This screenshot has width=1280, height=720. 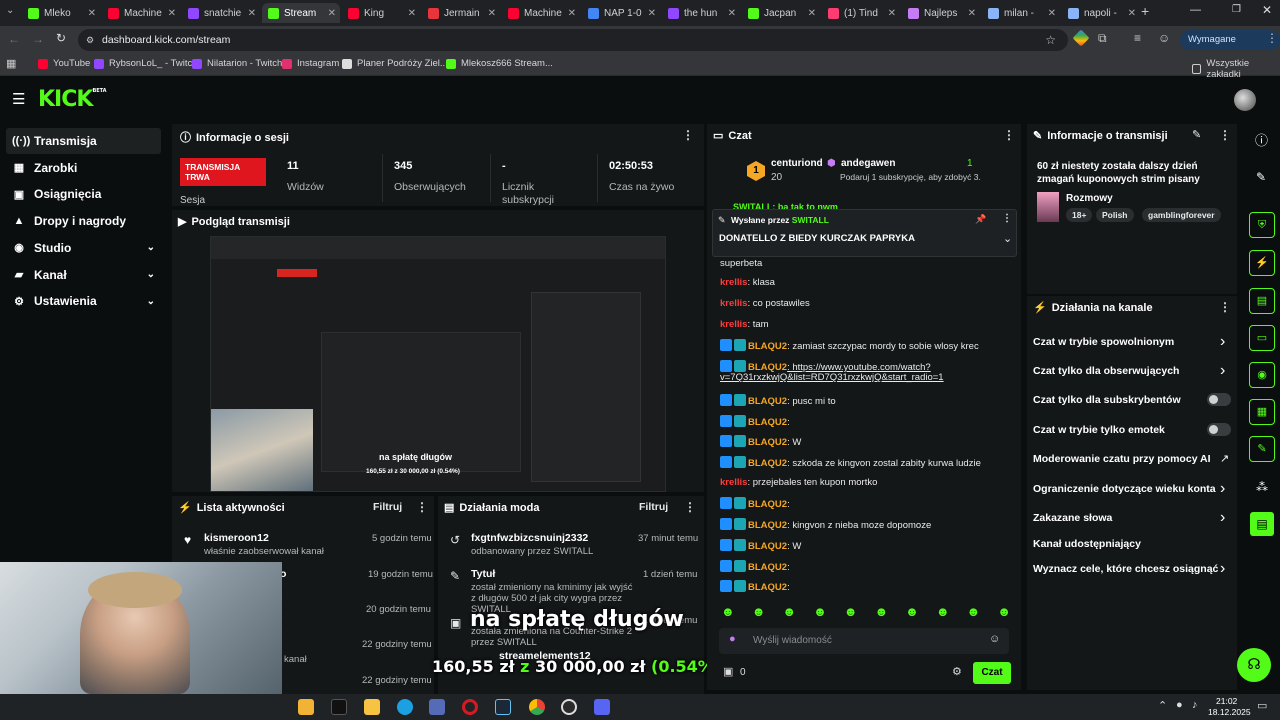 What do you see at coordinates (72, 99) in the screenshot?
I see `kick-logo: KICKBETA` at bounding box center [72, 99].